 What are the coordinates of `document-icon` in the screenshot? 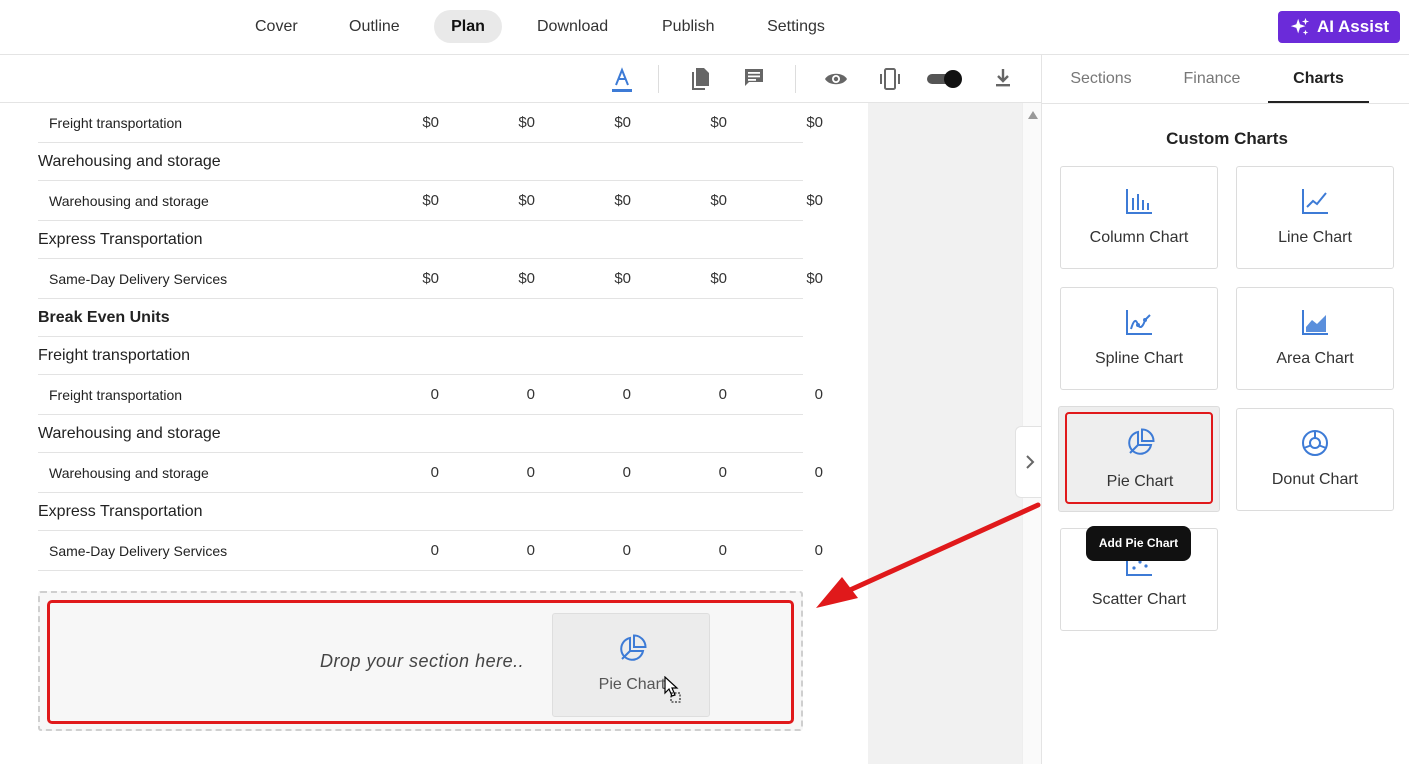 It's located at (701, 79).